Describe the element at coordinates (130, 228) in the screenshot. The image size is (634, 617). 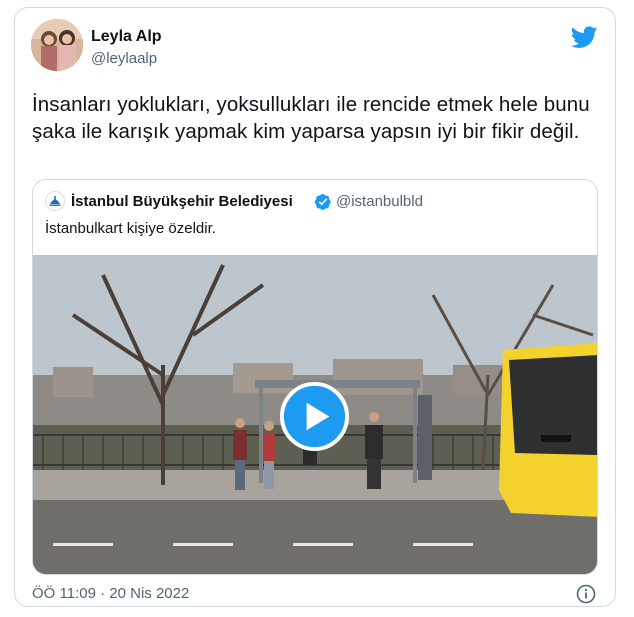
I see `quoted-tweet-text: İstanbulkart kişiye özeldir.` at that location.